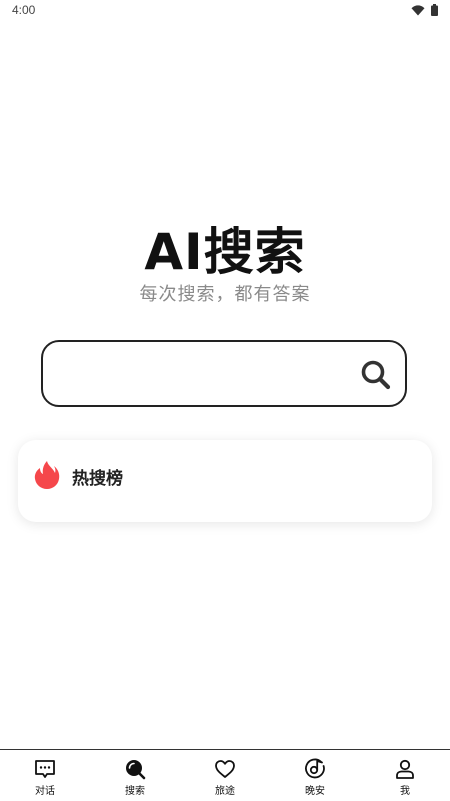  What do you see at coordinates (434, 10) in the screenshot?
I see `battery-icon` at bounding box center [434, 10].